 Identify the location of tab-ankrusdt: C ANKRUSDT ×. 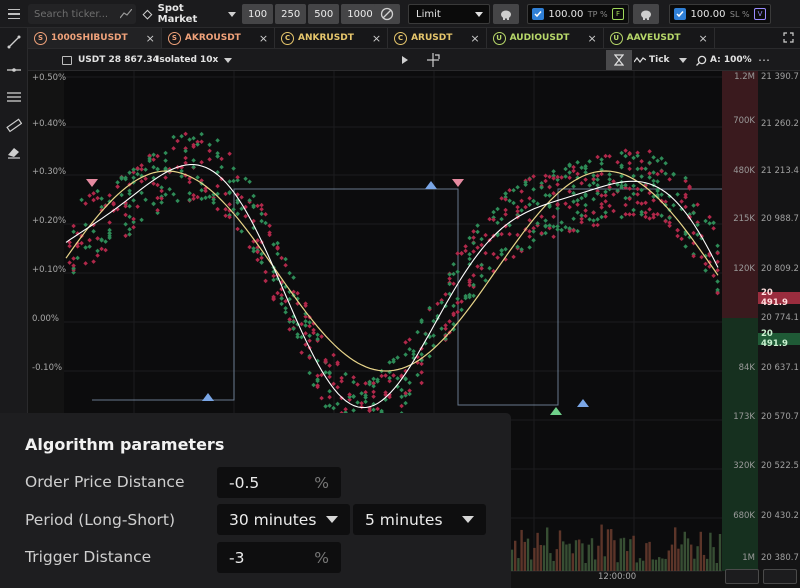
(332, 38).